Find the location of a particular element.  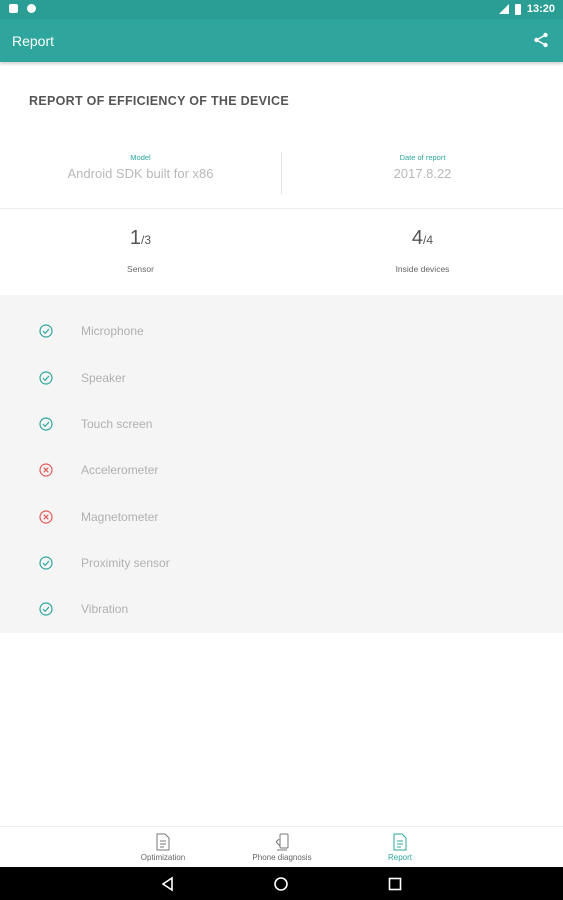

home-icon is located at coordinates (281, 884).